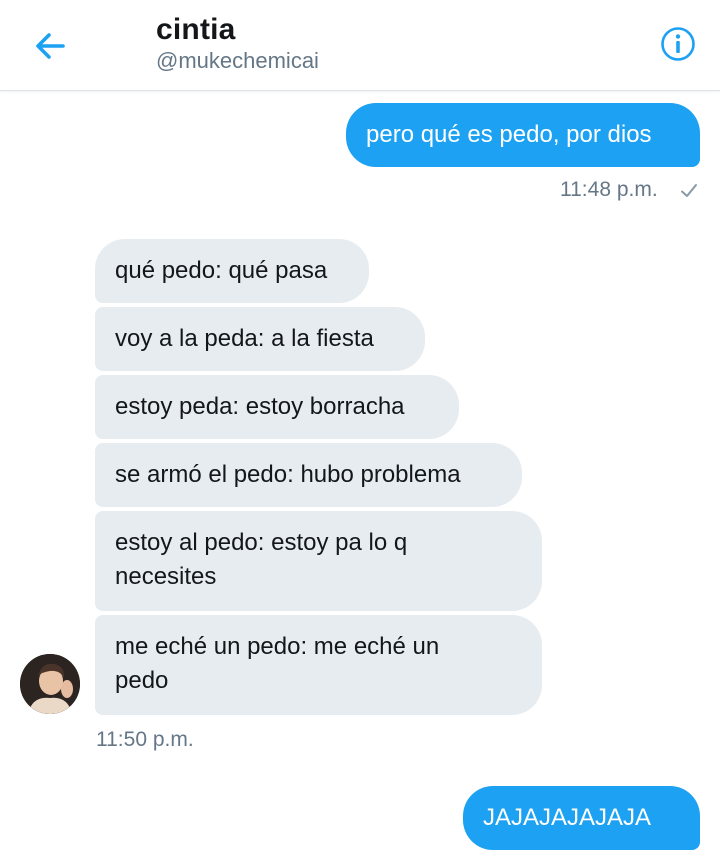 The width and height of the screenshot is (720, 851). What do you see at coordinates (196, 30) in the screenshot?
I see `conversation-title: cintia` at bounding box center [196, 30].